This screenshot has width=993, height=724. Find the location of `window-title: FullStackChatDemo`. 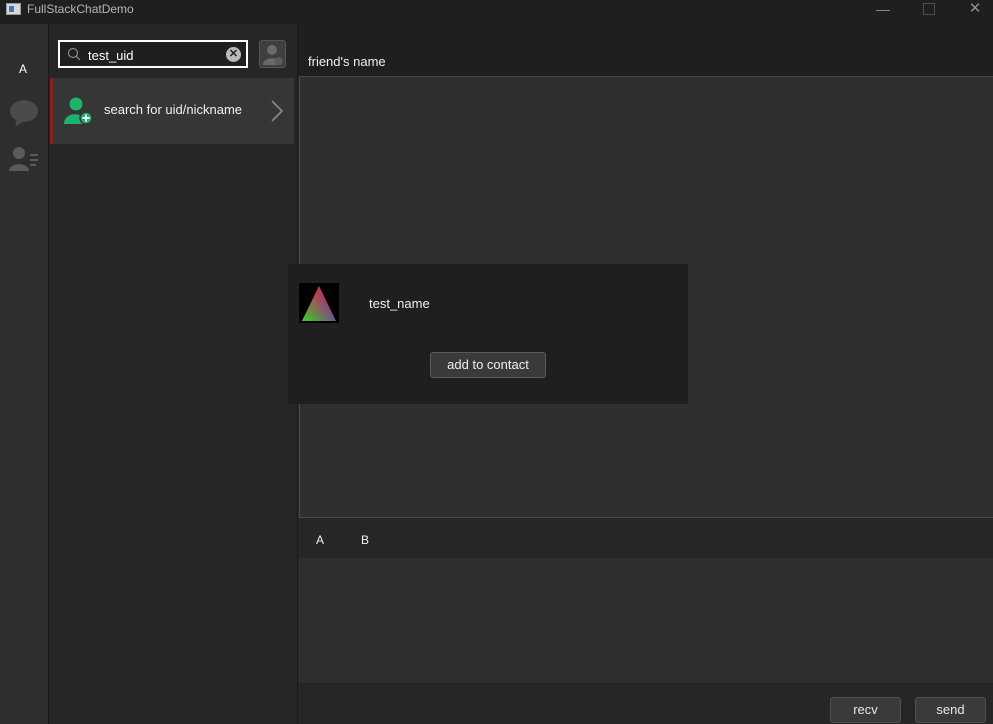

window-title: FullStackChatDemo is located at coordinates (80, 9).